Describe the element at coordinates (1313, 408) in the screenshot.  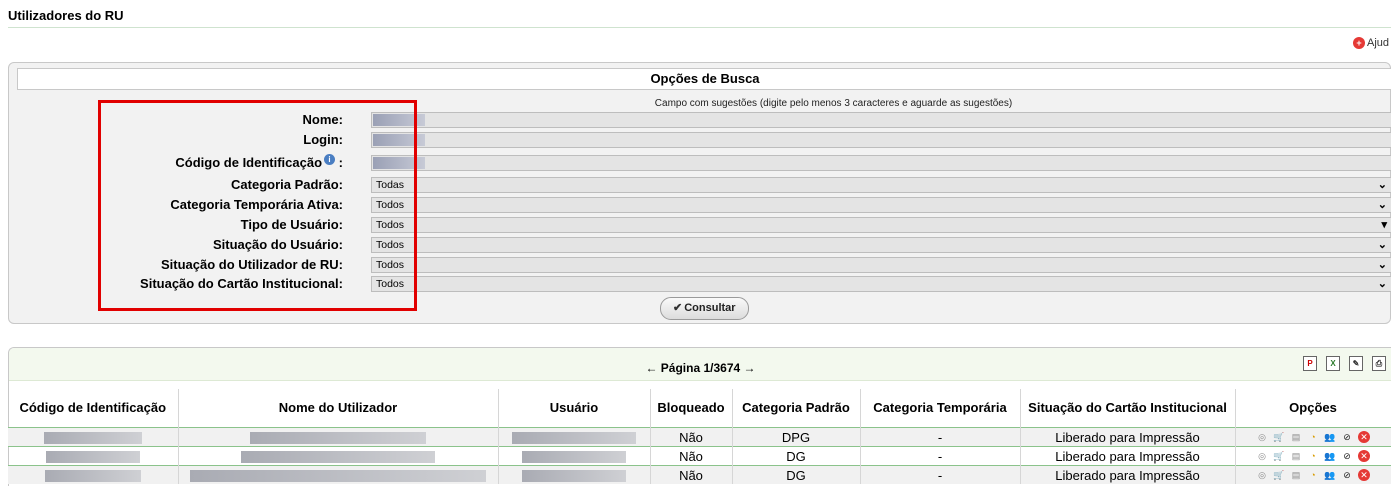
I see `col-opcoes: Opções` at that location.